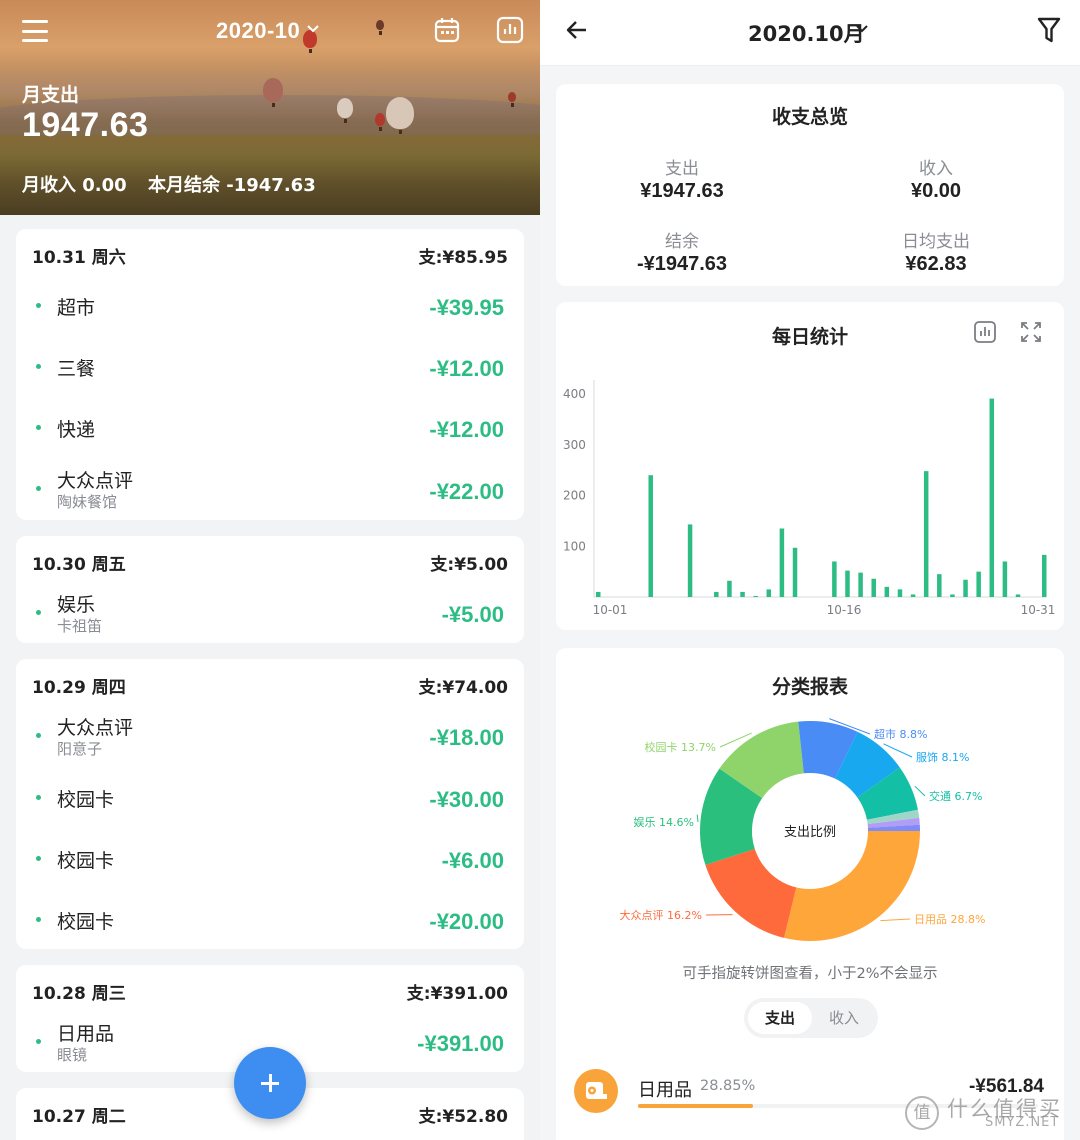 This screenshot has width=1080, height=1140. What do you see at coordinates (844, 610) in the screenshot?
I see `x-tick-label: 10-16` at bounding box center [844, 610].